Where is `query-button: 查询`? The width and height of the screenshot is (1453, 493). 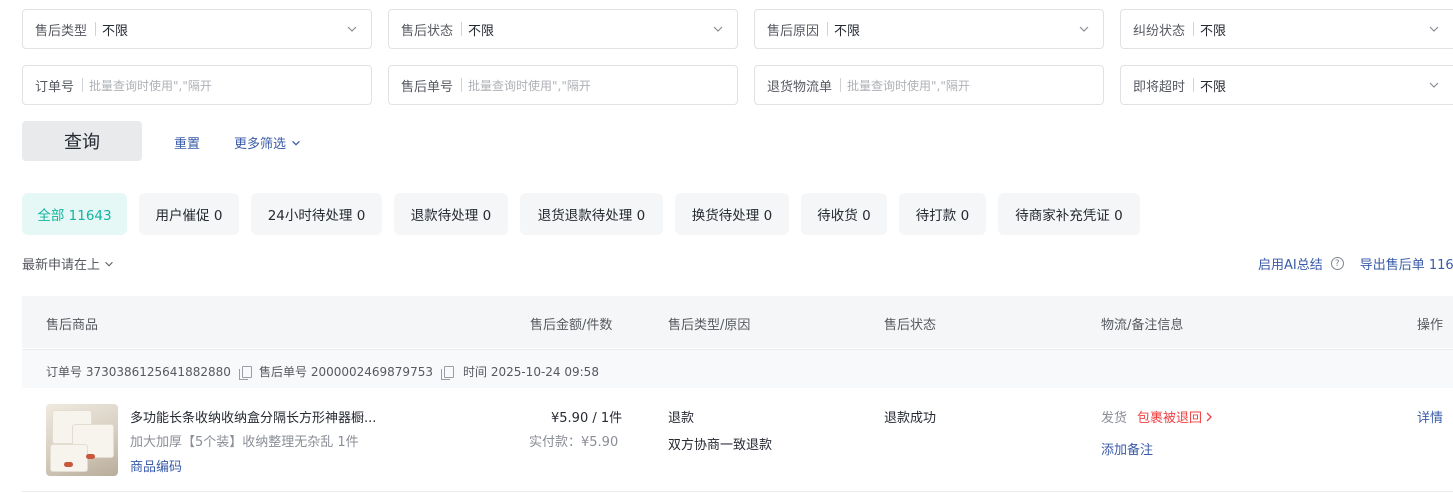
query-button: 查询 is located at coordinates (82, 141).